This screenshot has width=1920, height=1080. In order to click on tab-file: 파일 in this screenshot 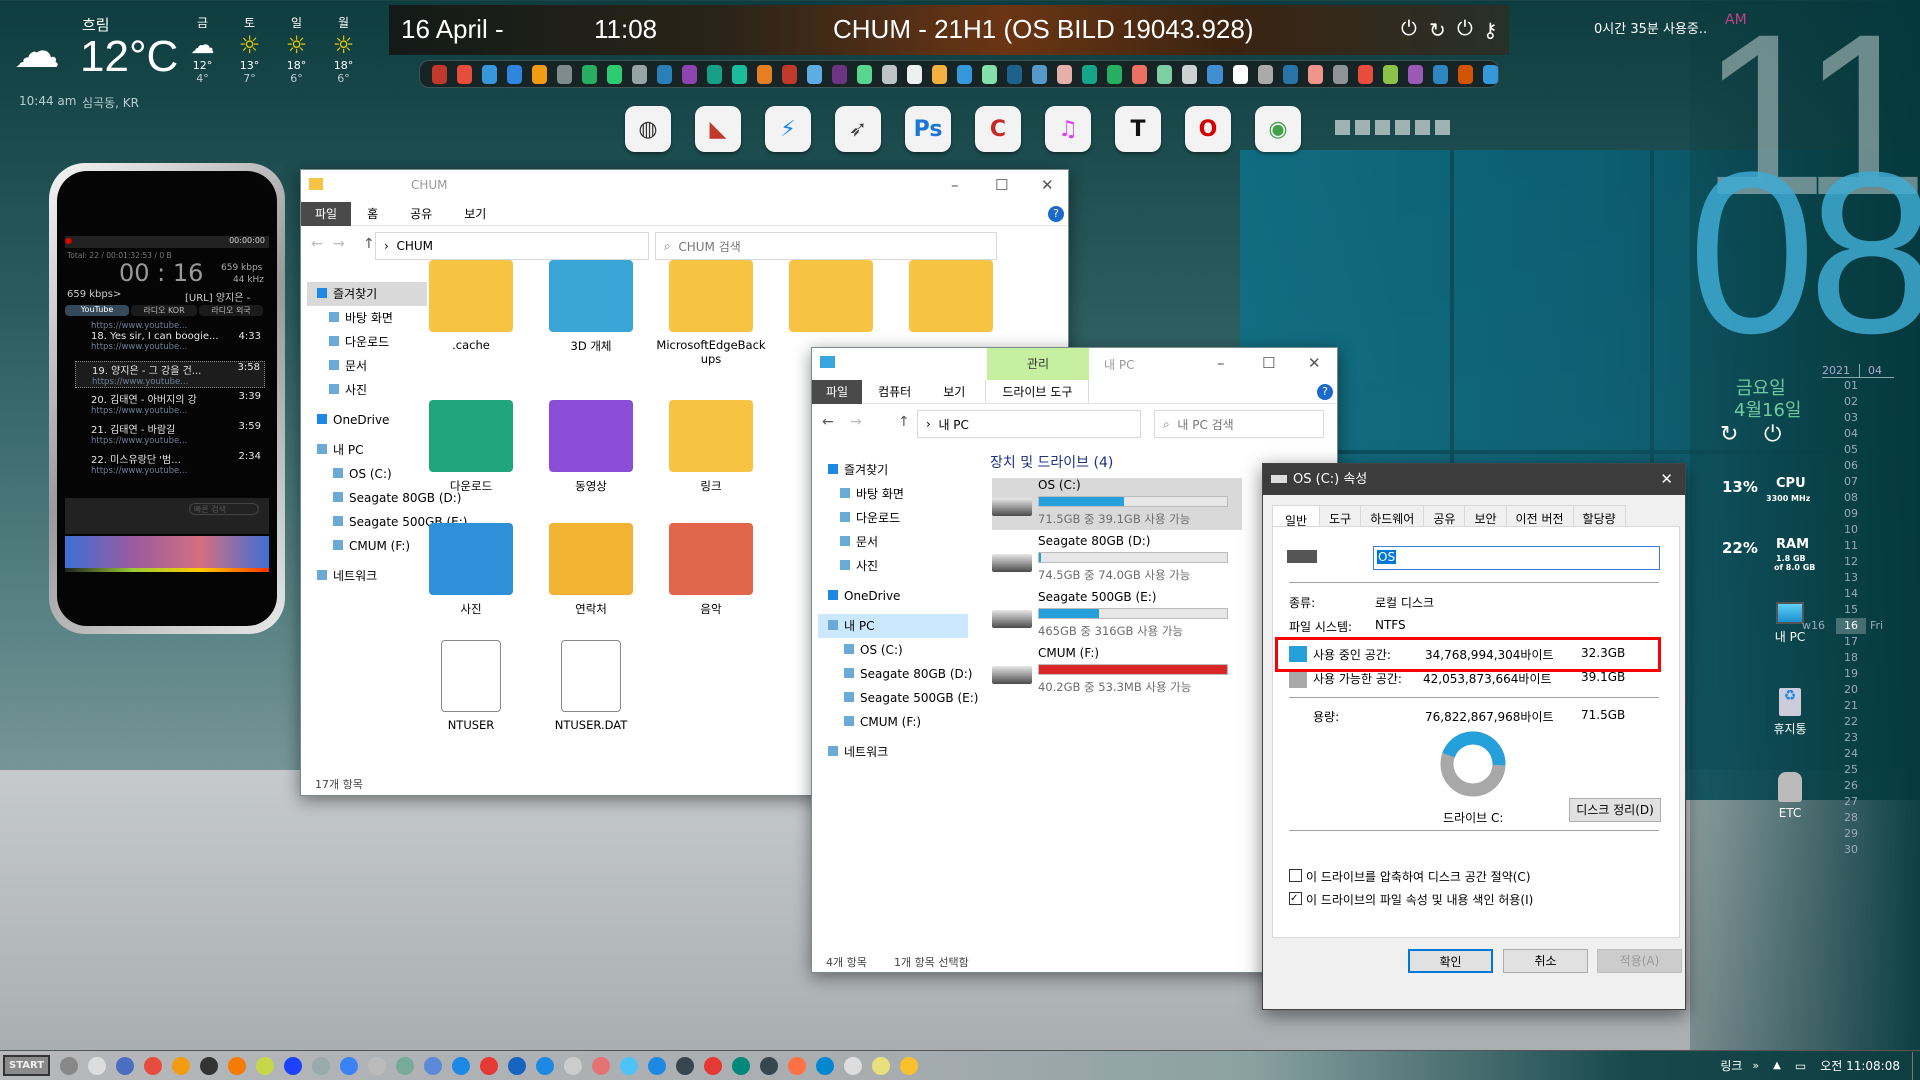, I will do `click(837, 391)`.